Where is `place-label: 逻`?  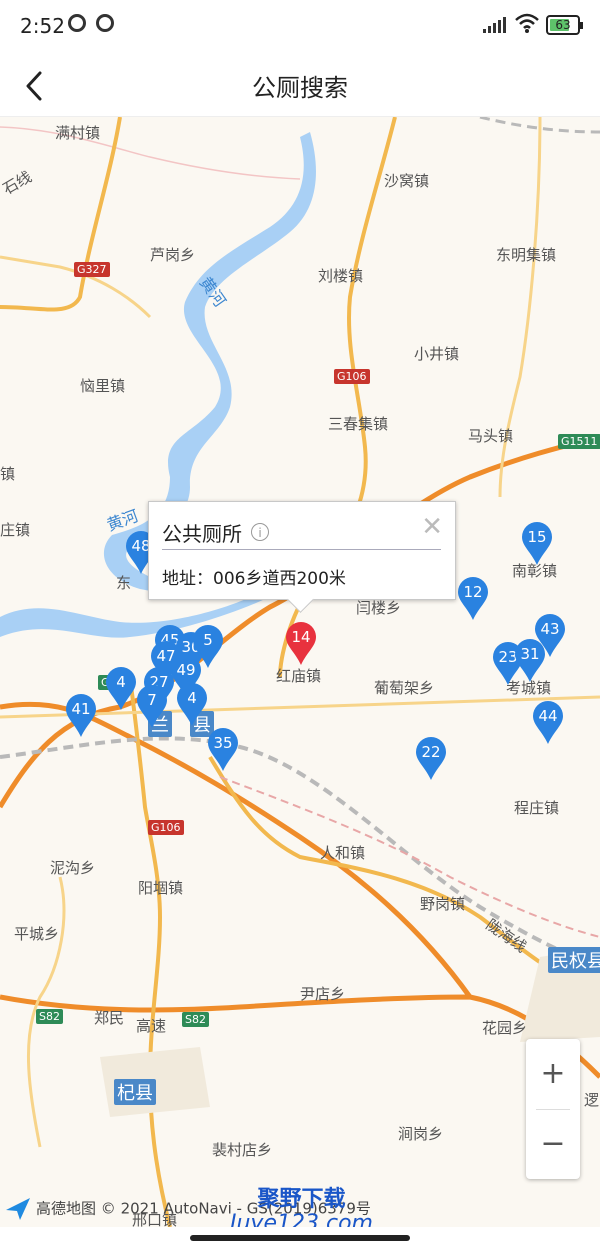
place-label: 逻 is located at coordinates (592, 1100).